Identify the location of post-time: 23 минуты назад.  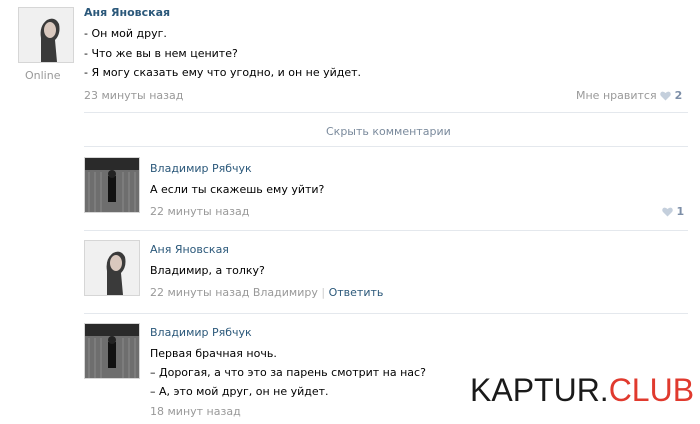
(133, 95).